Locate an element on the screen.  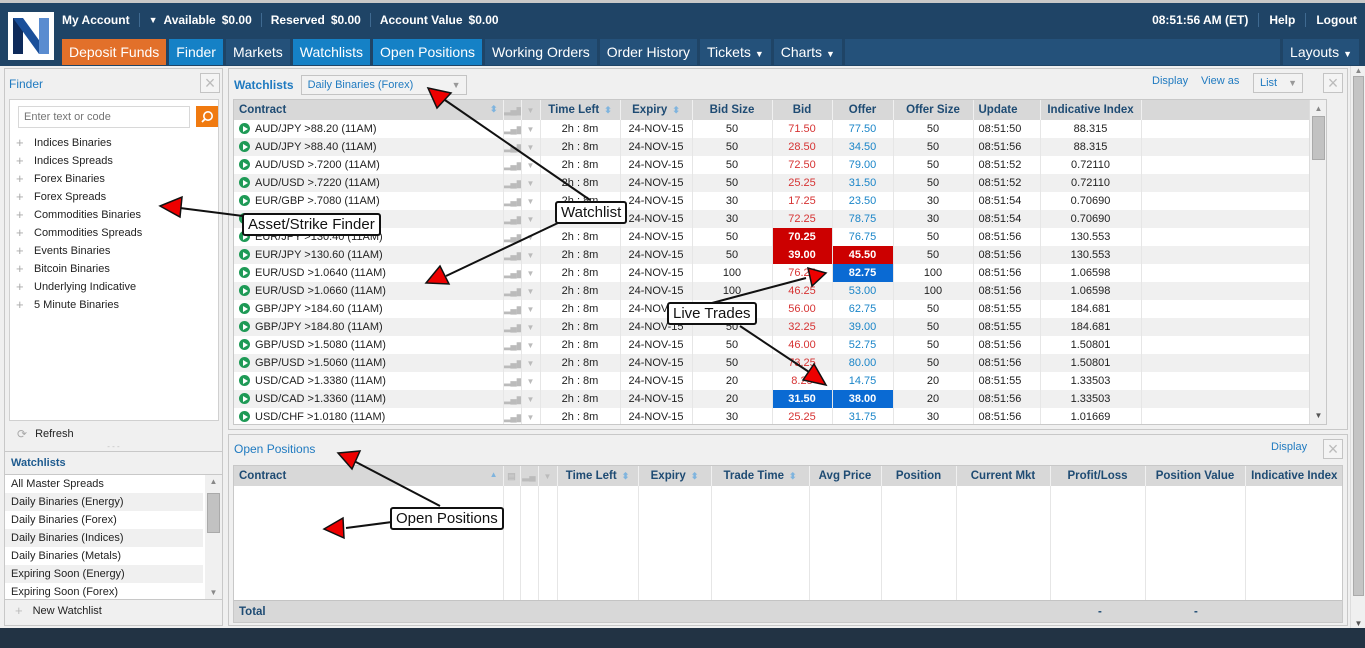
offer-cell: 76.75 is located at coordinates (863, 237).